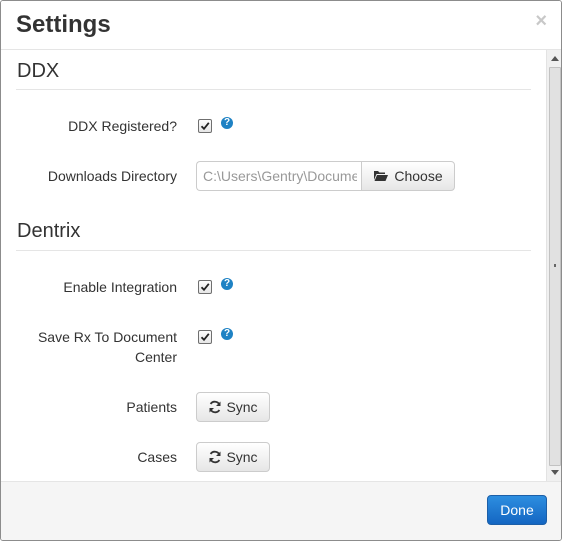 The image size is (562, 541). Describe the element at coordinates (554, 472) in the screenshot. I see `scroll-down-icon` at that location.